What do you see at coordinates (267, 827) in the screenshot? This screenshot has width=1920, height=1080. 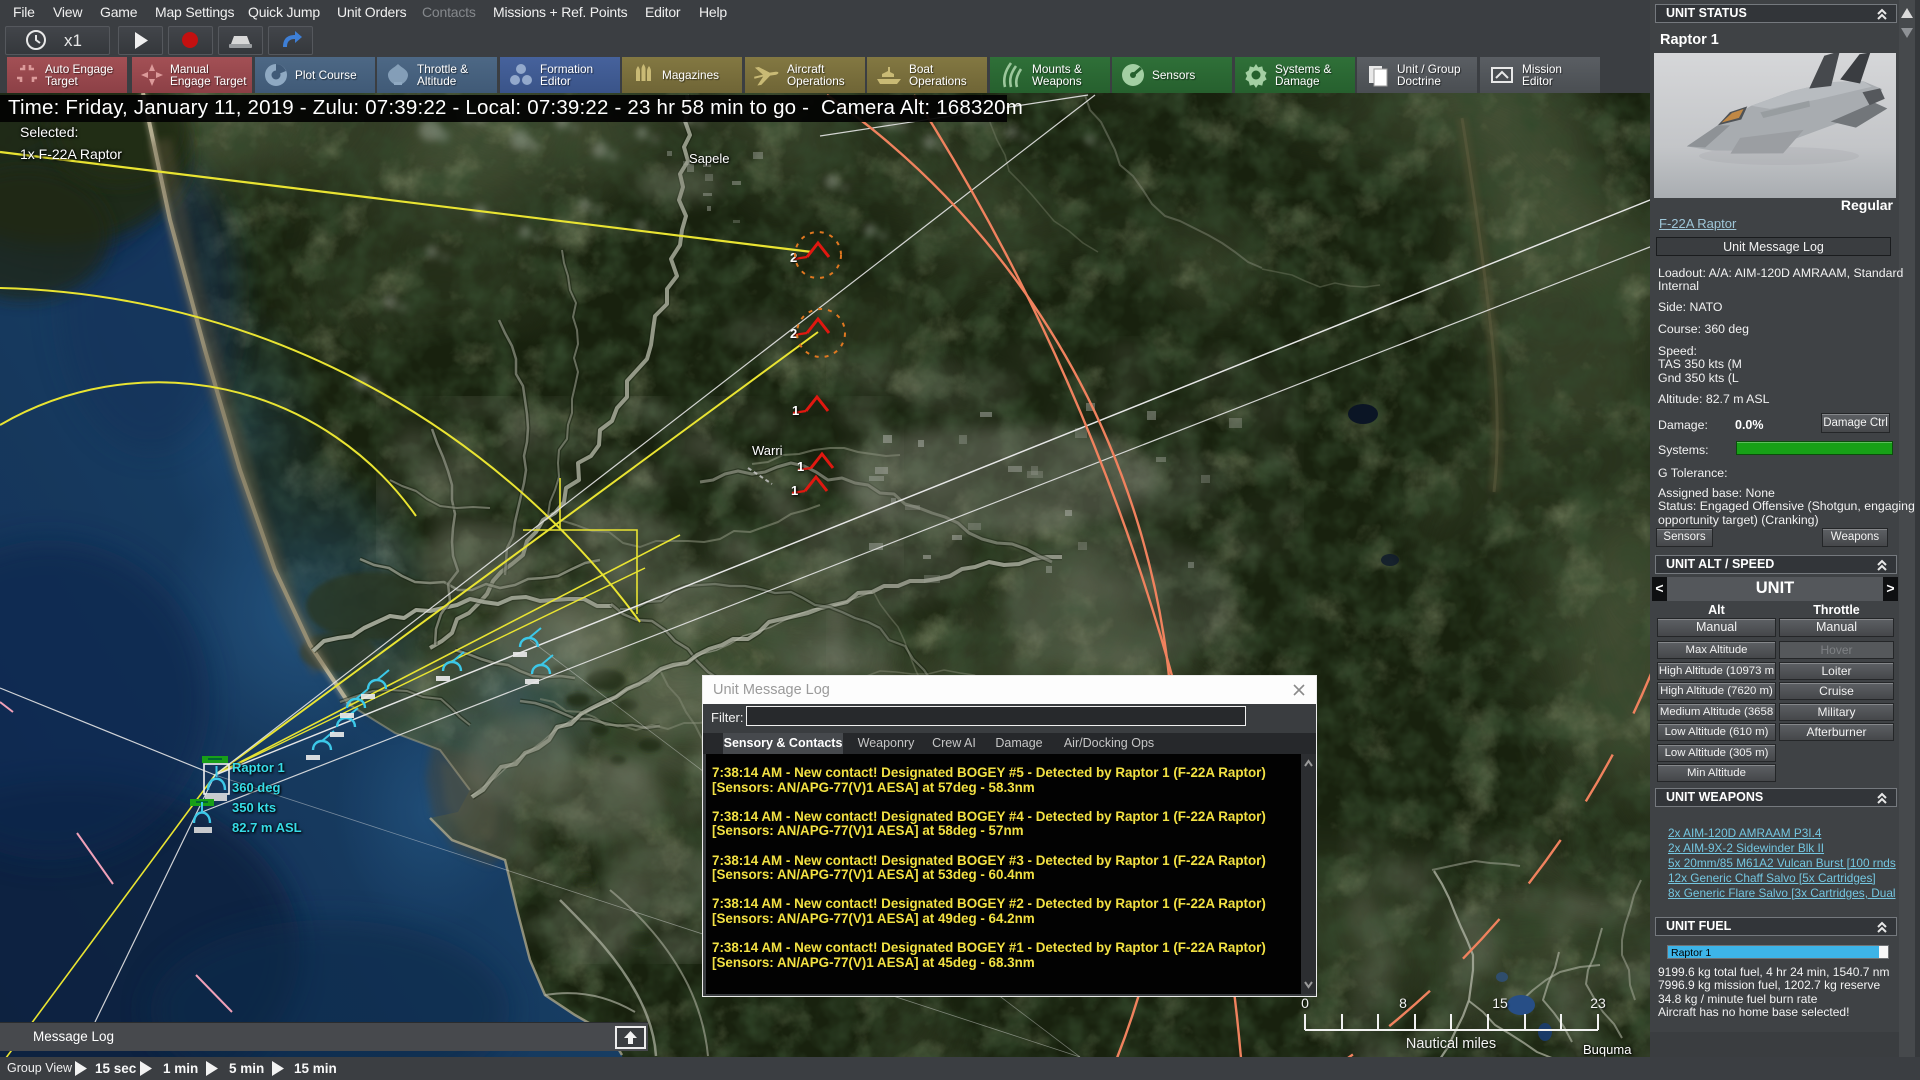 I see `svg-text: 82.7 m ASL` at bounding box center [267, 827].